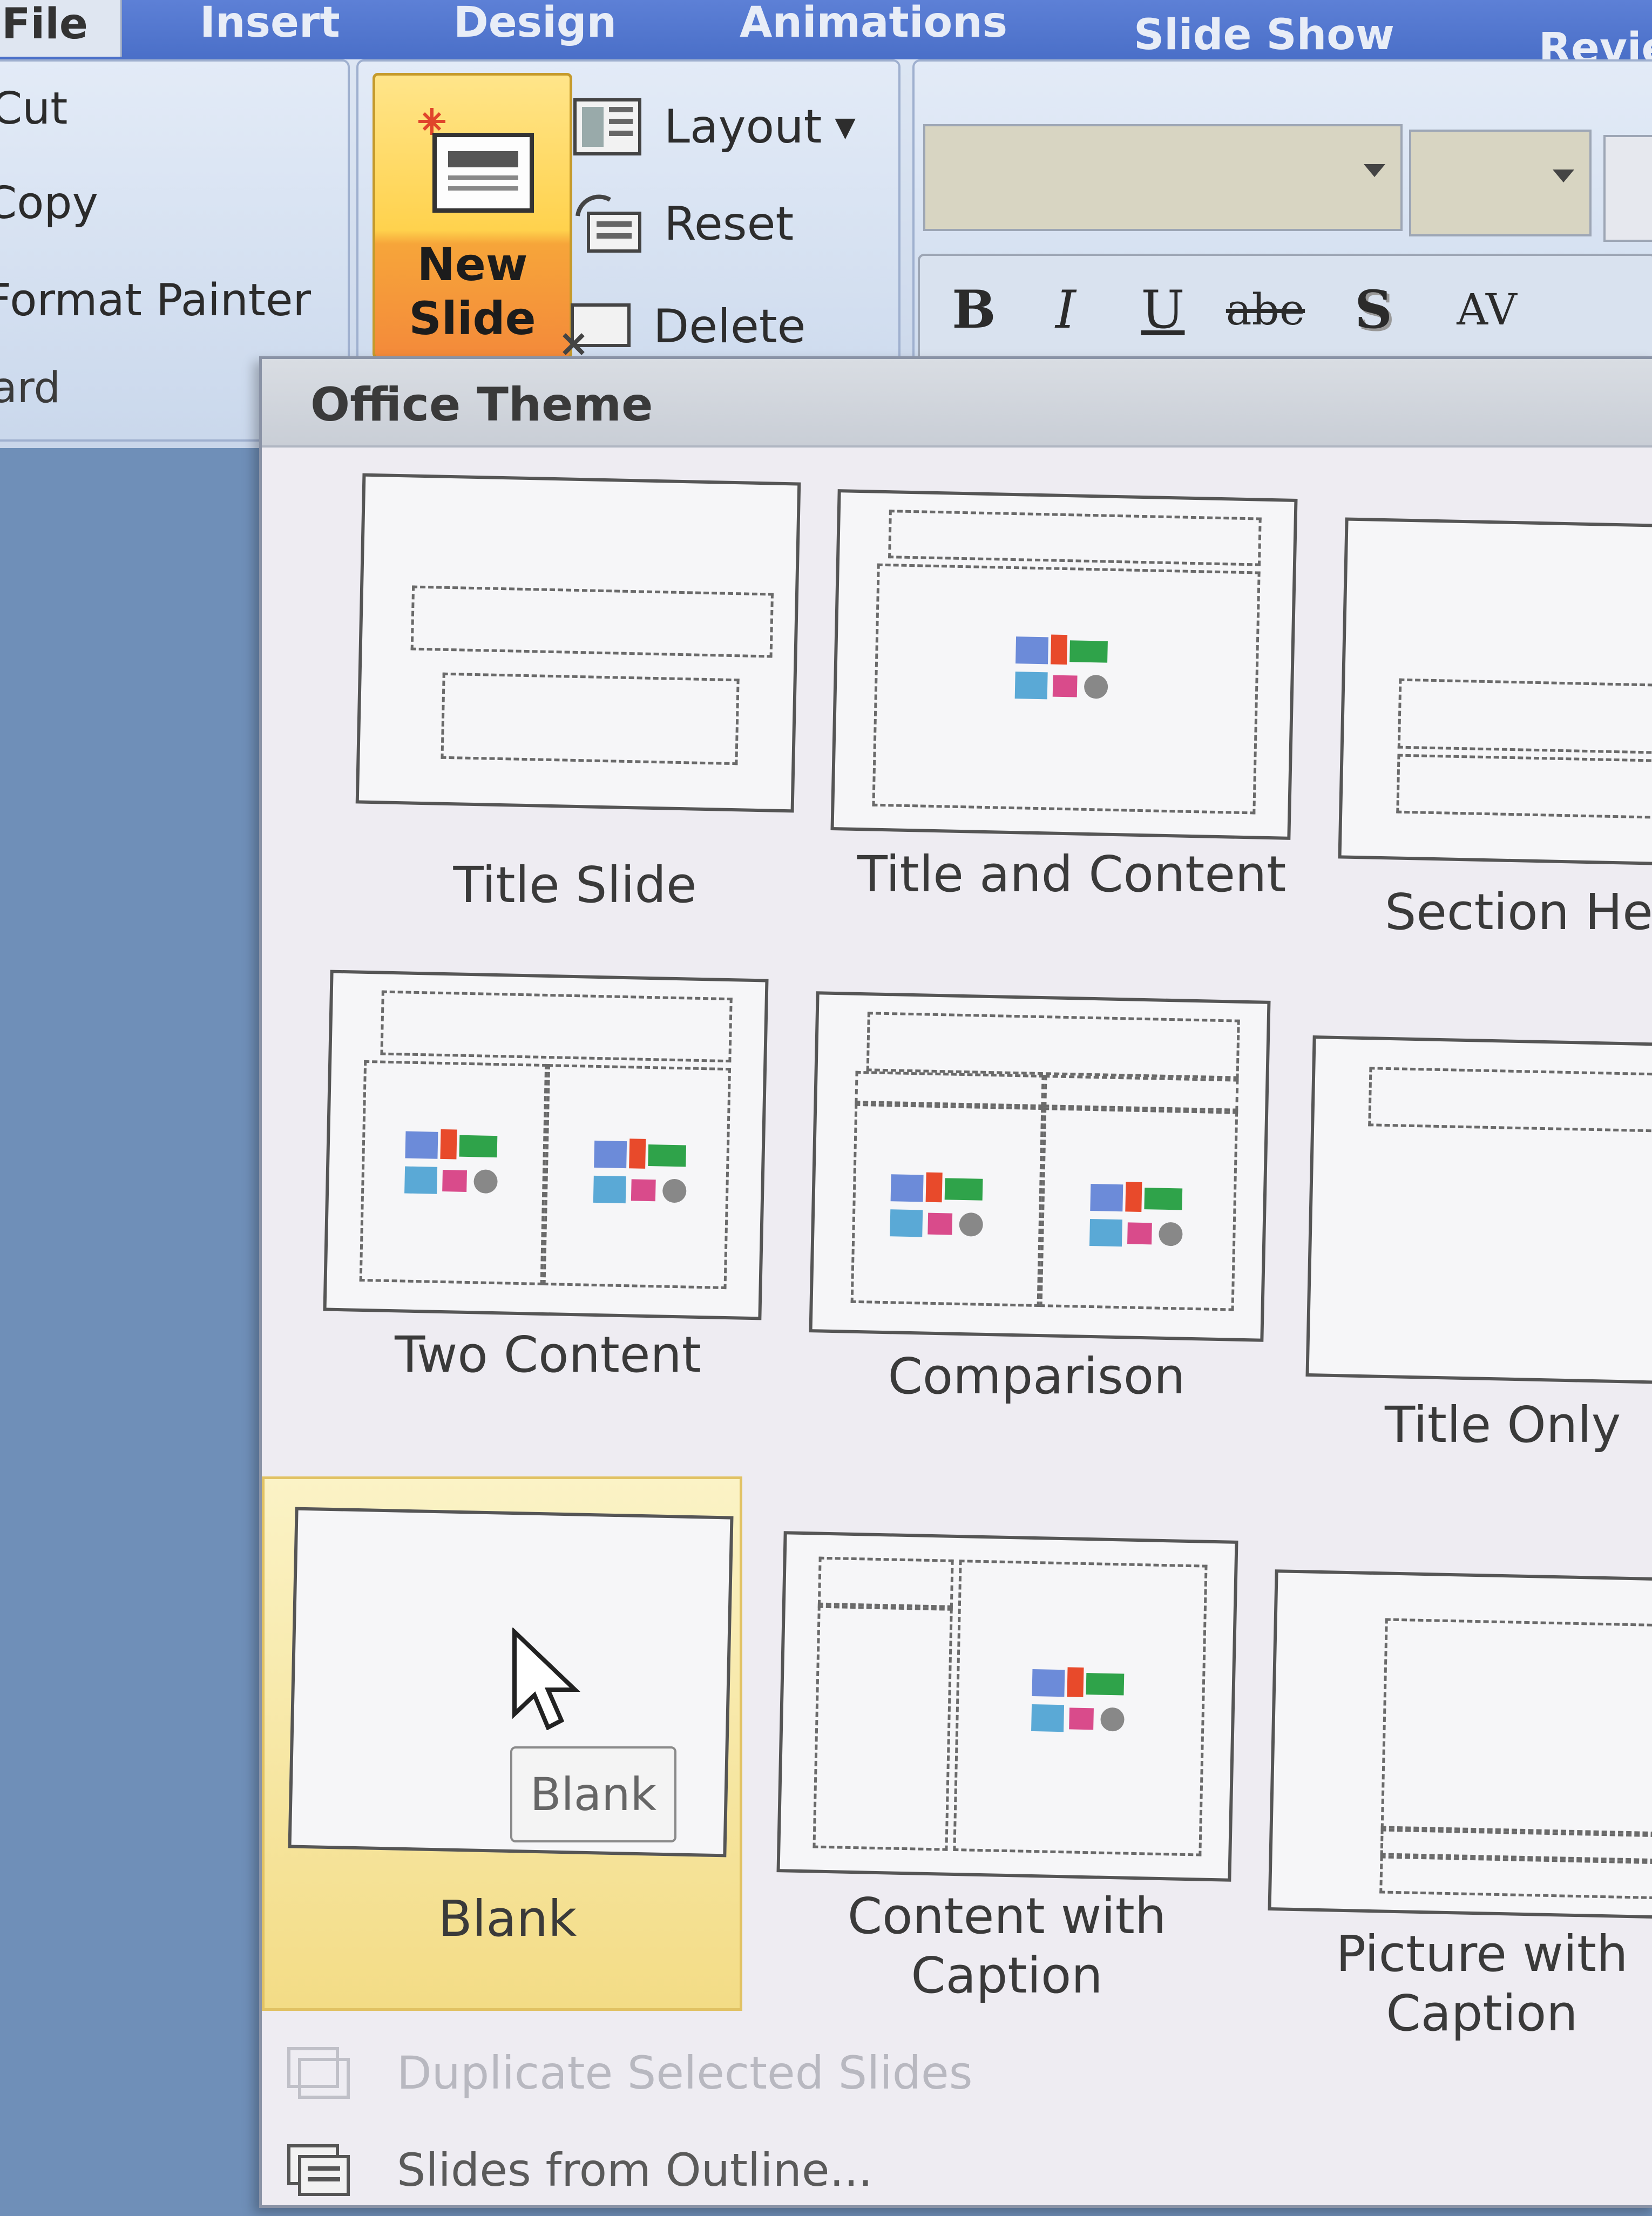 The width and height of the screenshot is (1652, 2216). I want to click on format-painter-button: Format Painter, so click(155, 300).